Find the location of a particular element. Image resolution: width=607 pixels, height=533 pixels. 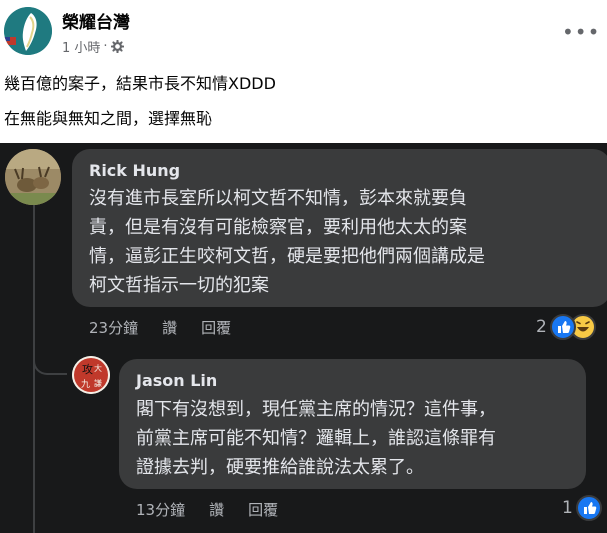

more-options-icon: ••• is located at coordinates (581, 32).